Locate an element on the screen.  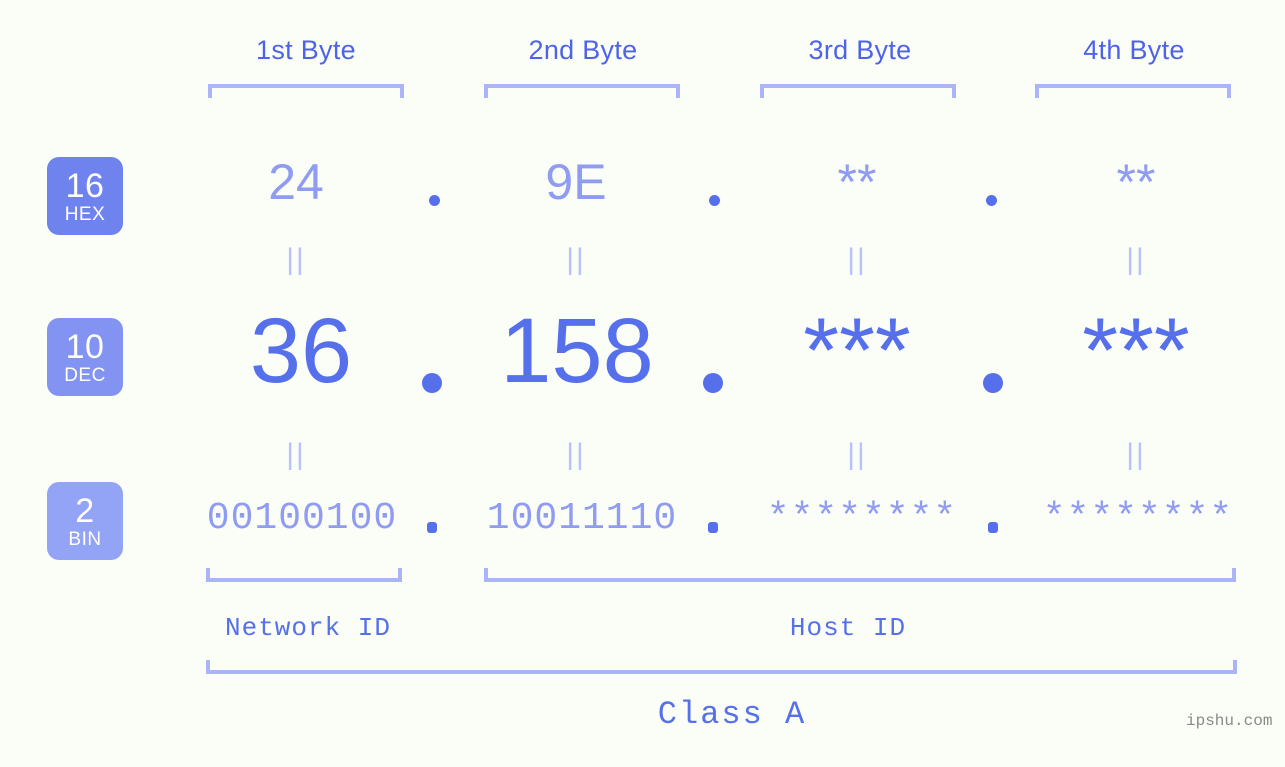
bin-byte-1: 00100100 is located at coordinates (302, 518).